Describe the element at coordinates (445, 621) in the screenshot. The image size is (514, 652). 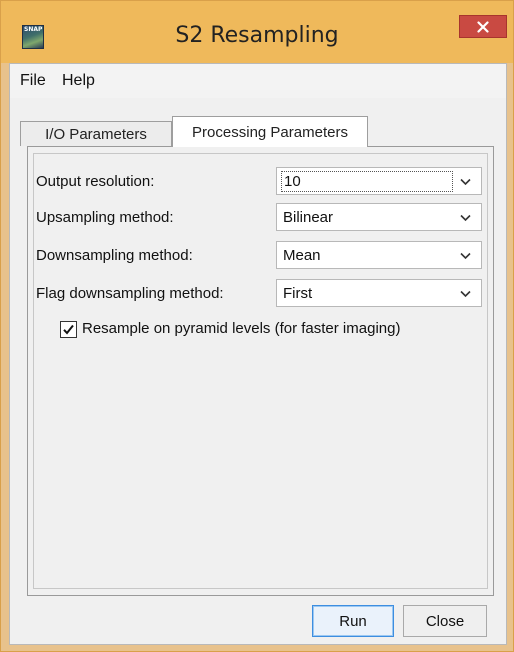
I see `close-button: Close` at that location.